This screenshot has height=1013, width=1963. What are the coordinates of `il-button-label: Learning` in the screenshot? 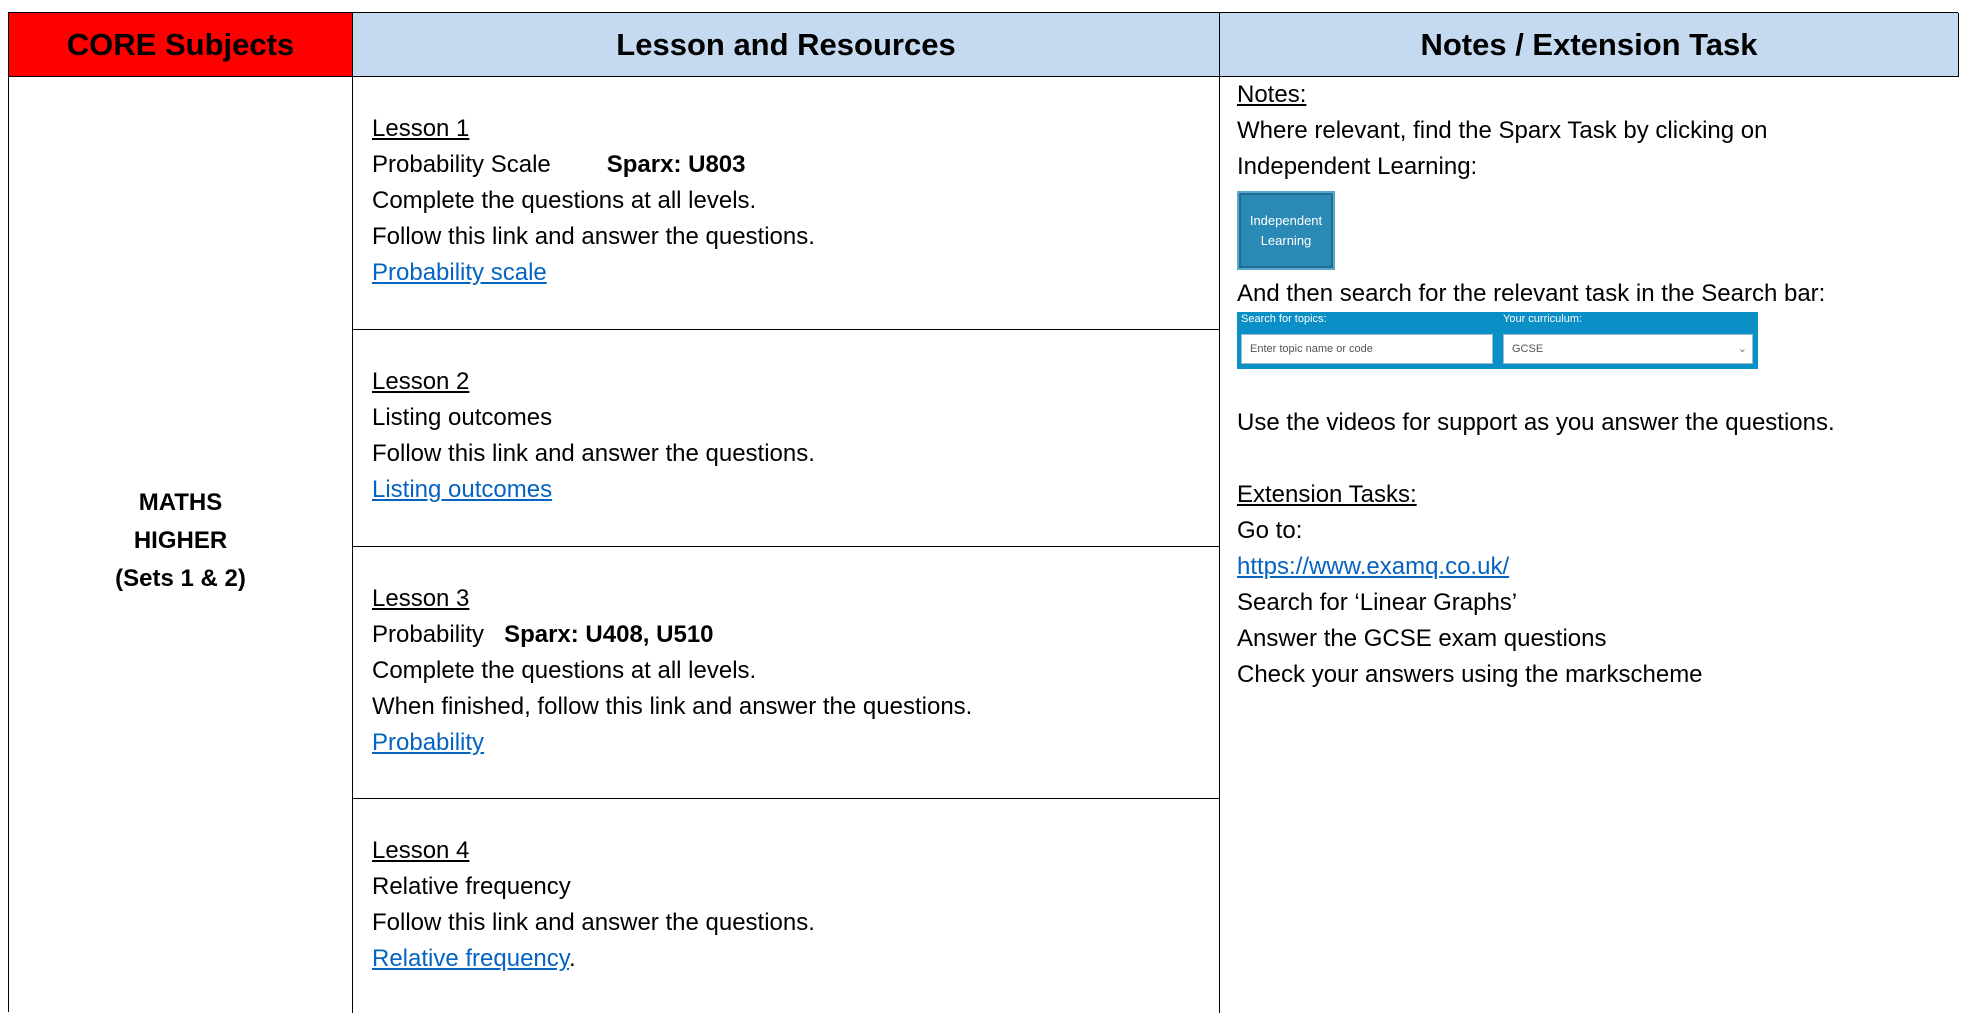 It's located at (1286, 240).